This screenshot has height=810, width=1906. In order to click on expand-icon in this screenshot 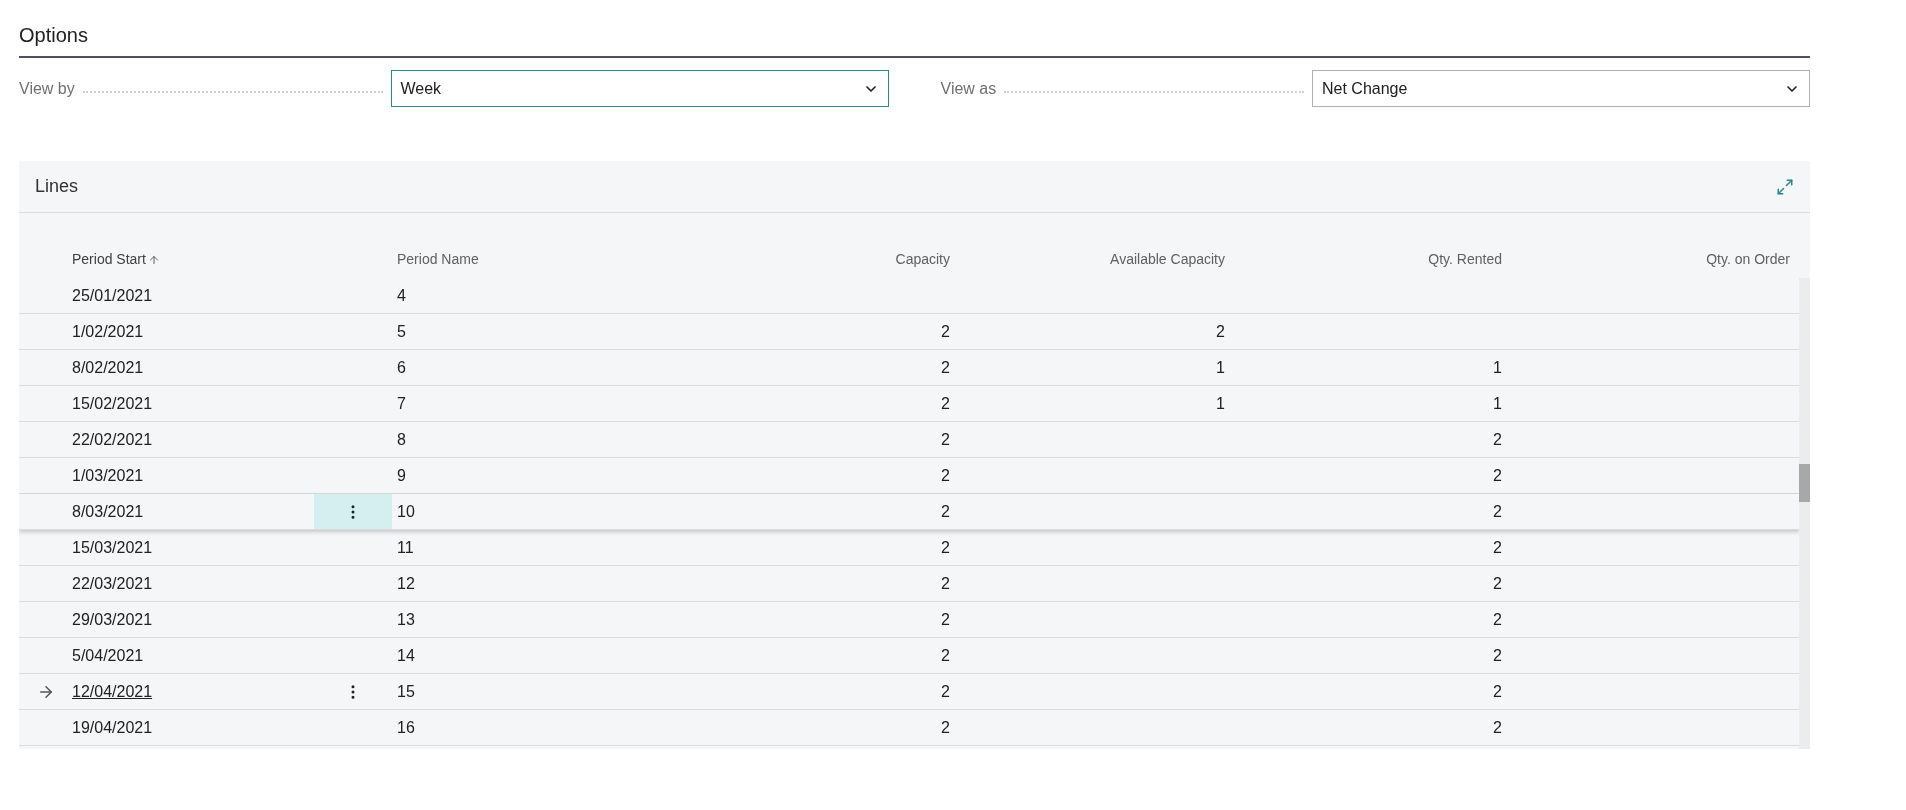, I will do `click(1785, 186)`.